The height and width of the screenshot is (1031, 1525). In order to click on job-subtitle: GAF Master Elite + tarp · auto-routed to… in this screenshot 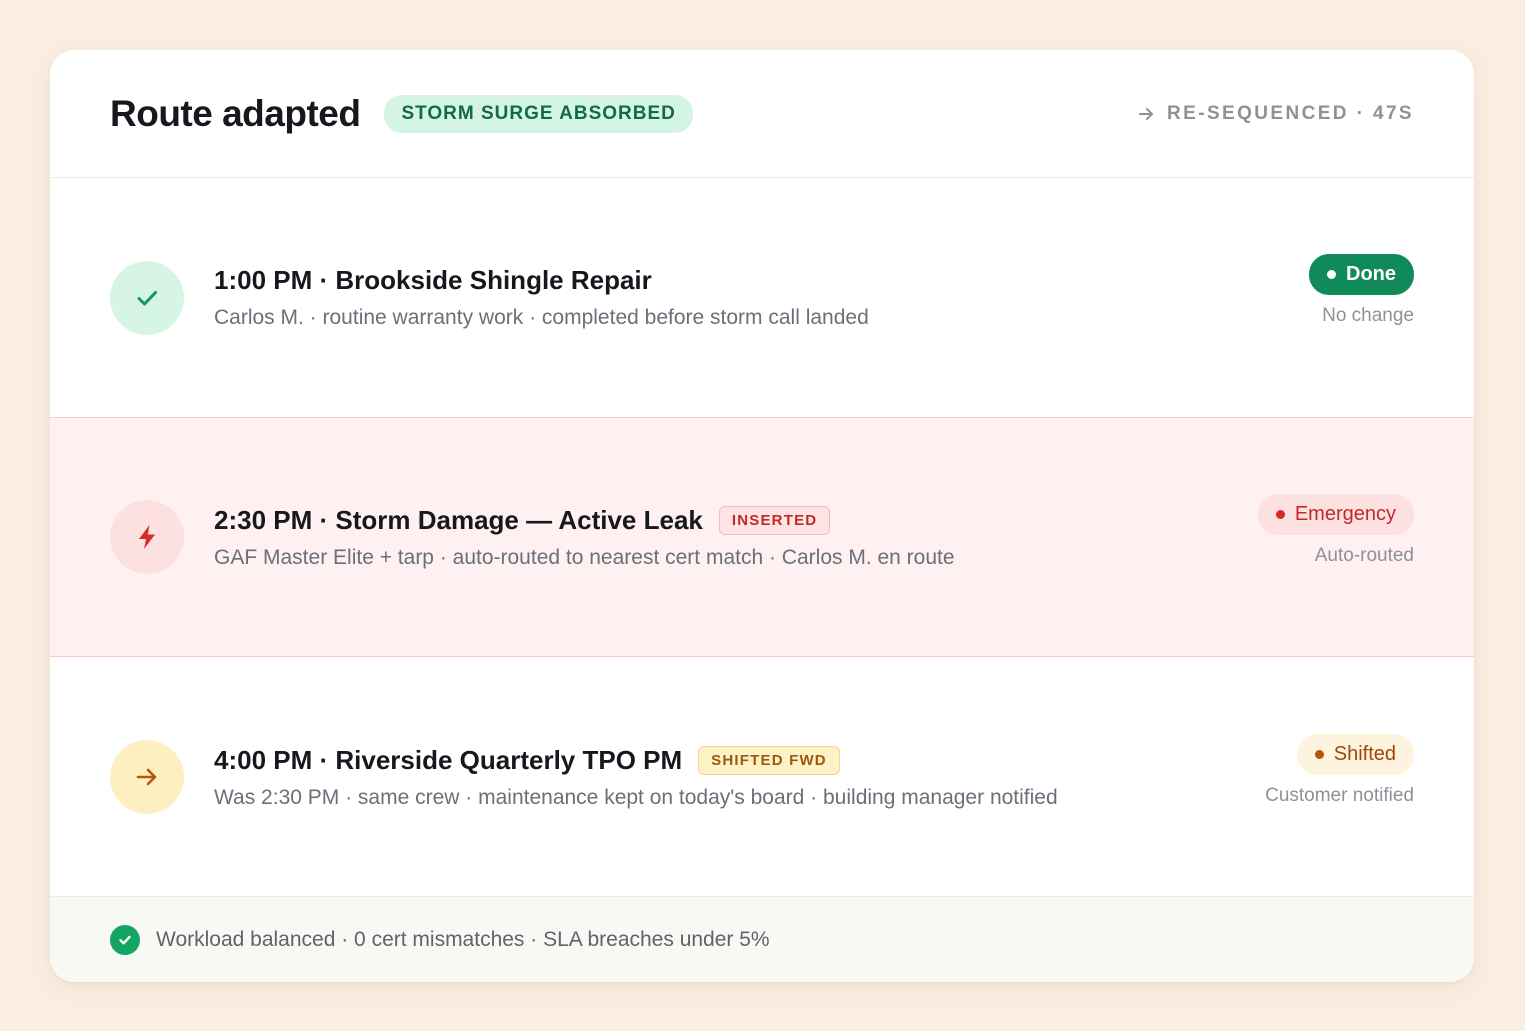, I will do `click(584, 557)`.